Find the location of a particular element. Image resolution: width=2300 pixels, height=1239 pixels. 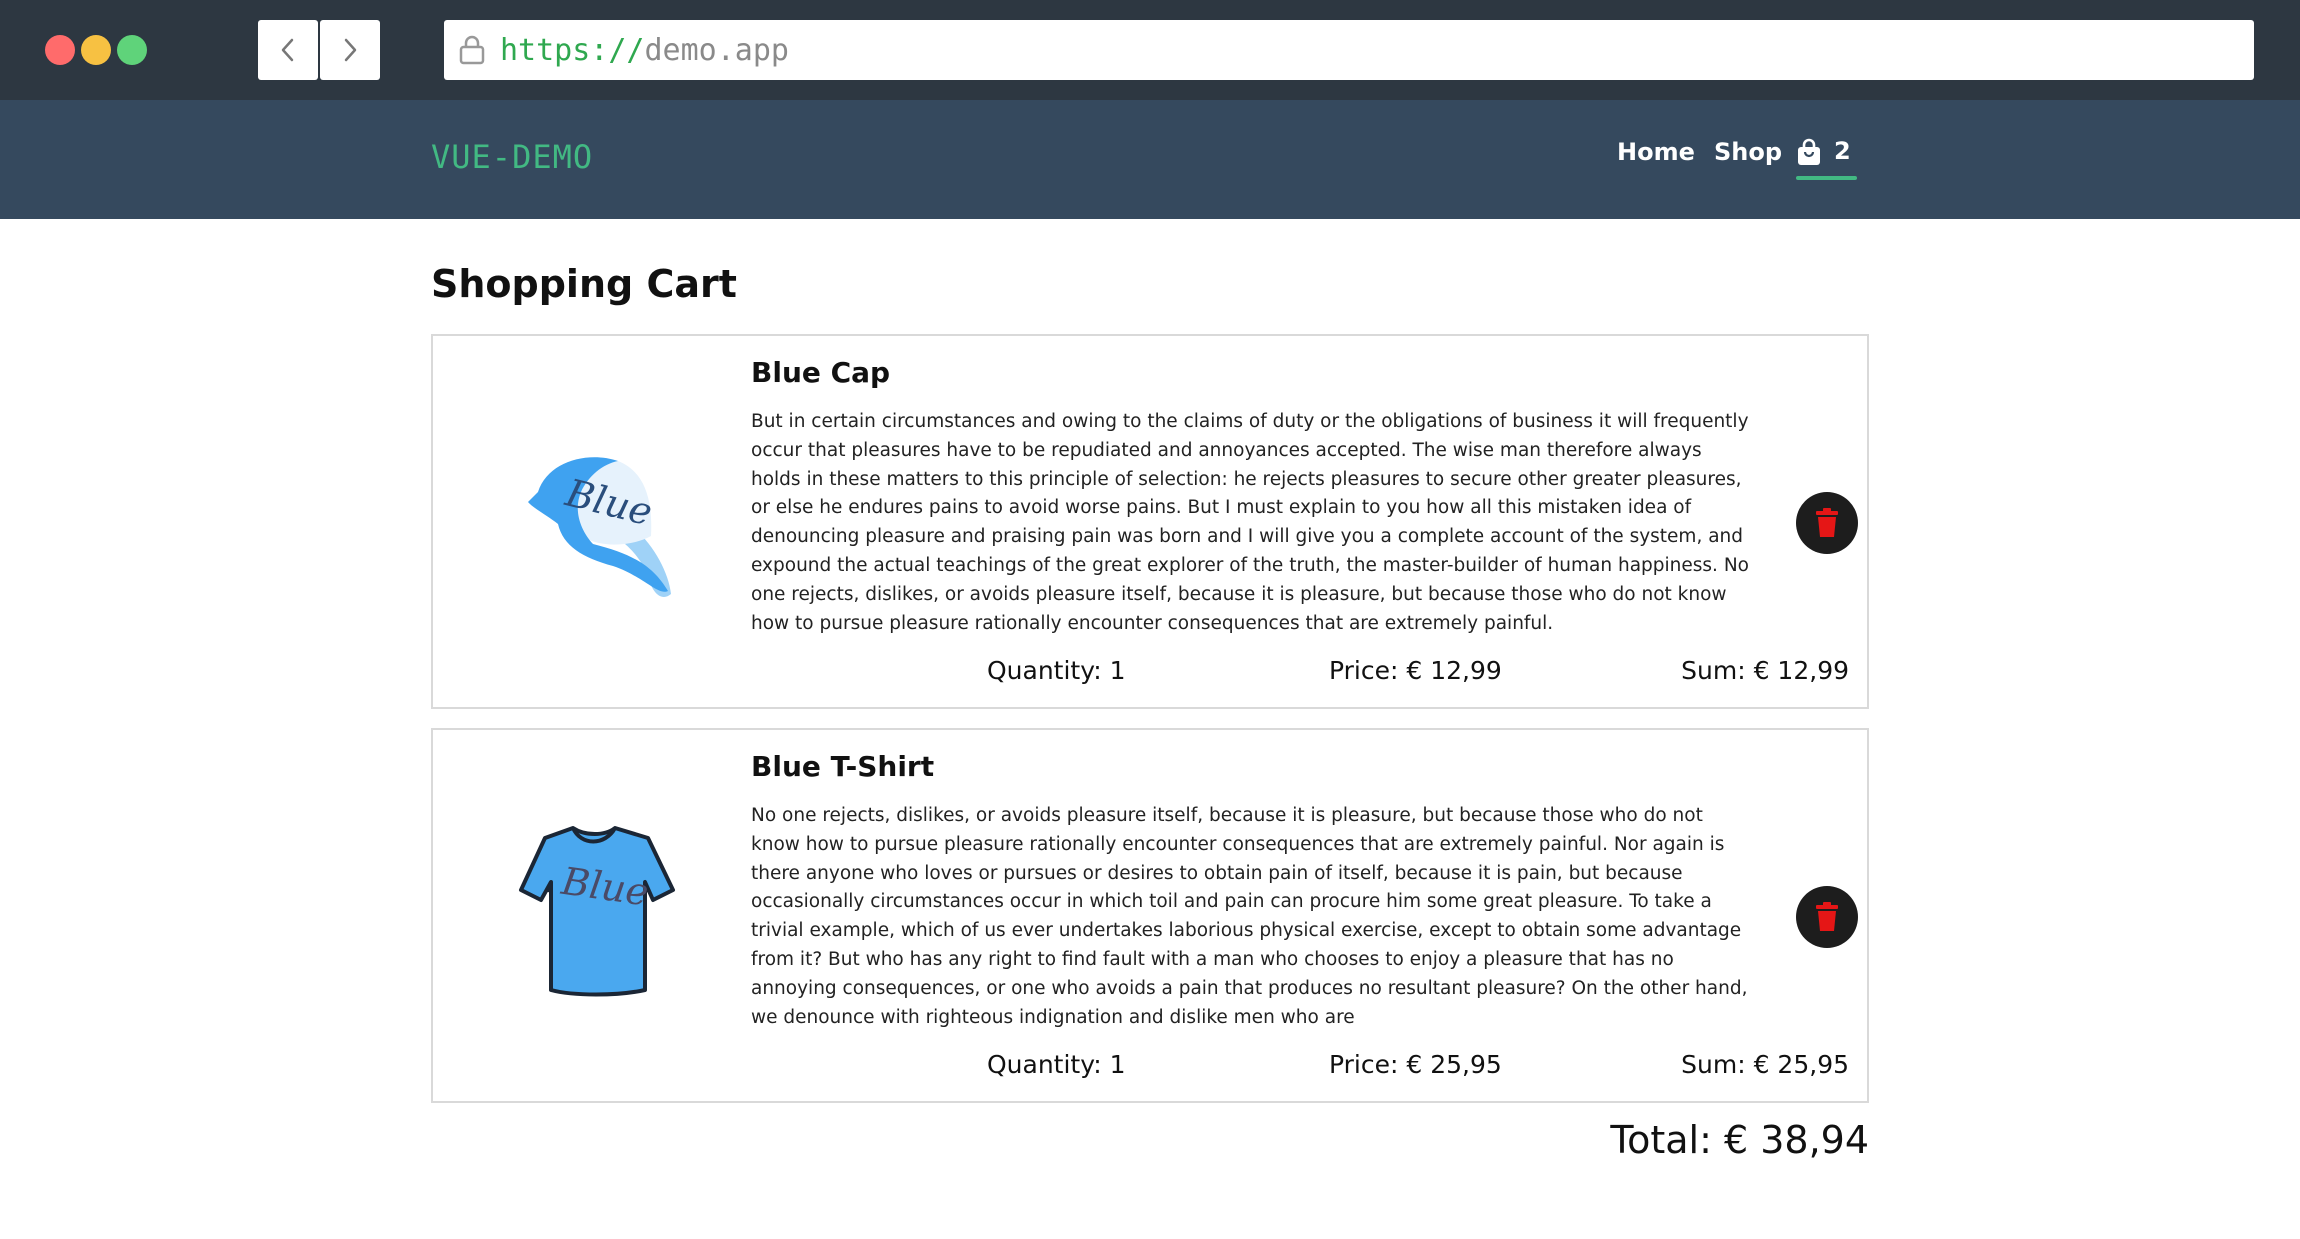

address-bar: https://demo.app is located at coordinates (1349, 50).